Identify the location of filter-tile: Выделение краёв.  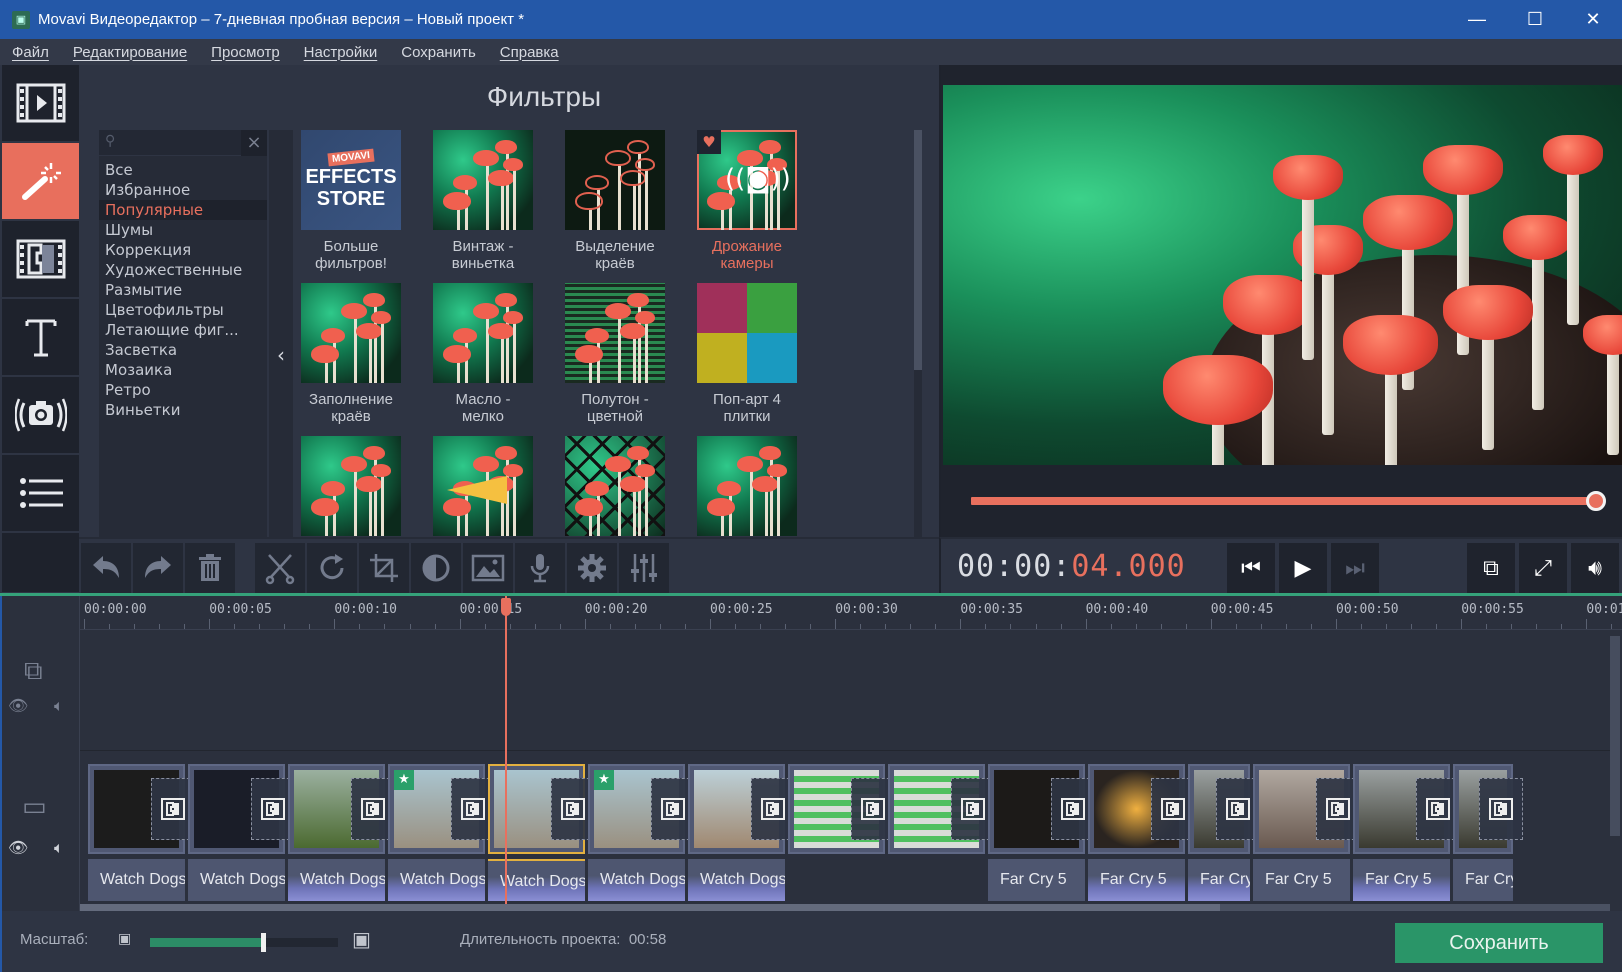
(615, 201).